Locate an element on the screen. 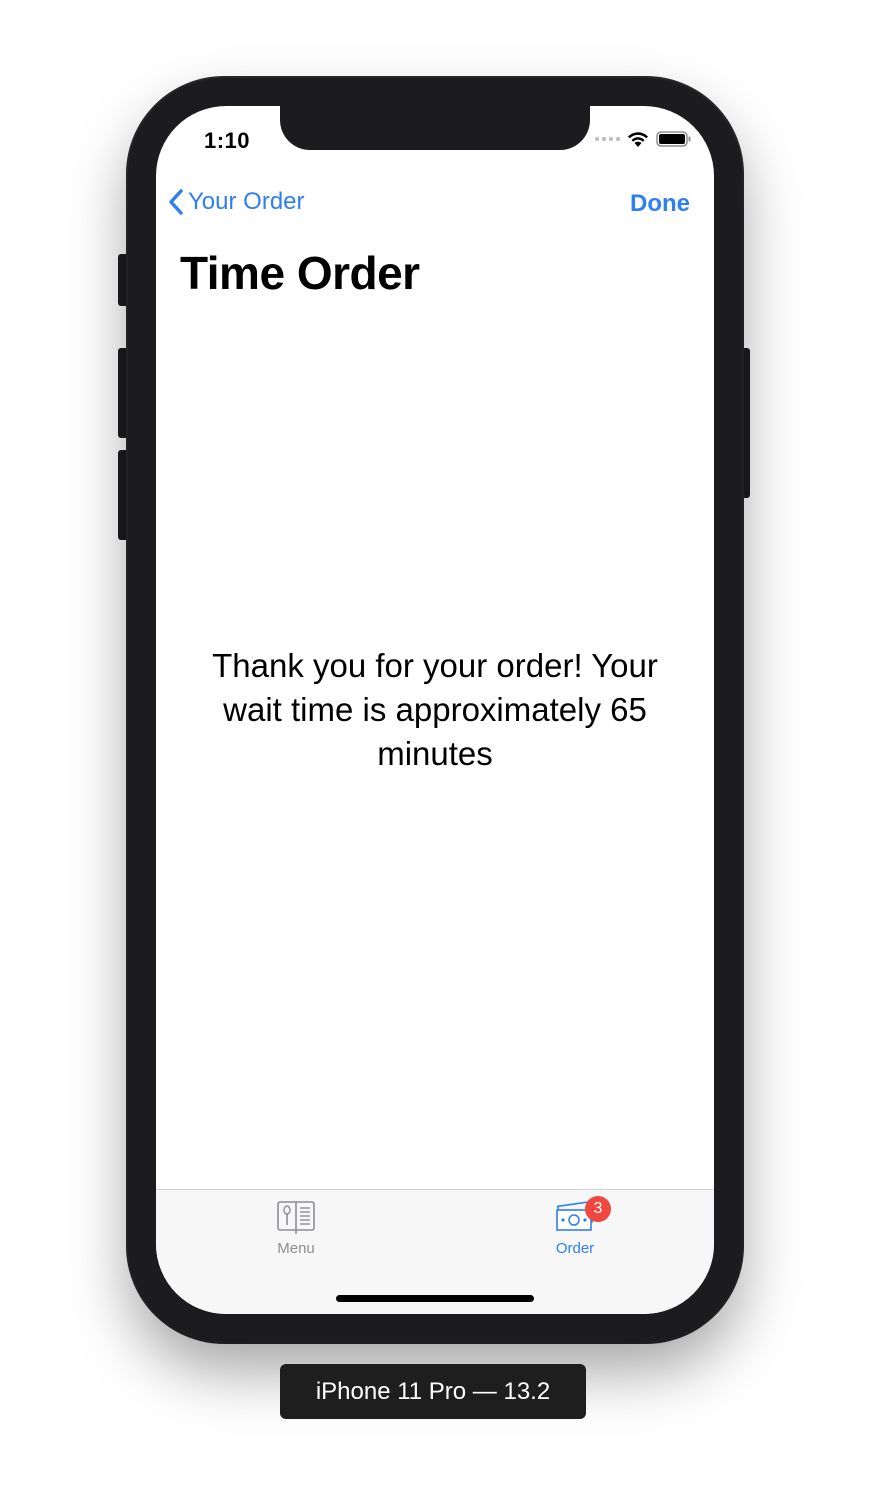 The width and height of the screenshot is (870, 1492). status-icons is located at coordinates (643, 139).